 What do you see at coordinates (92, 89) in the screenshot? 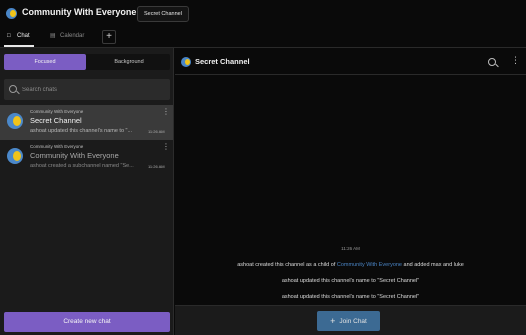
I see `search-input` at bounding box center [92, 89].